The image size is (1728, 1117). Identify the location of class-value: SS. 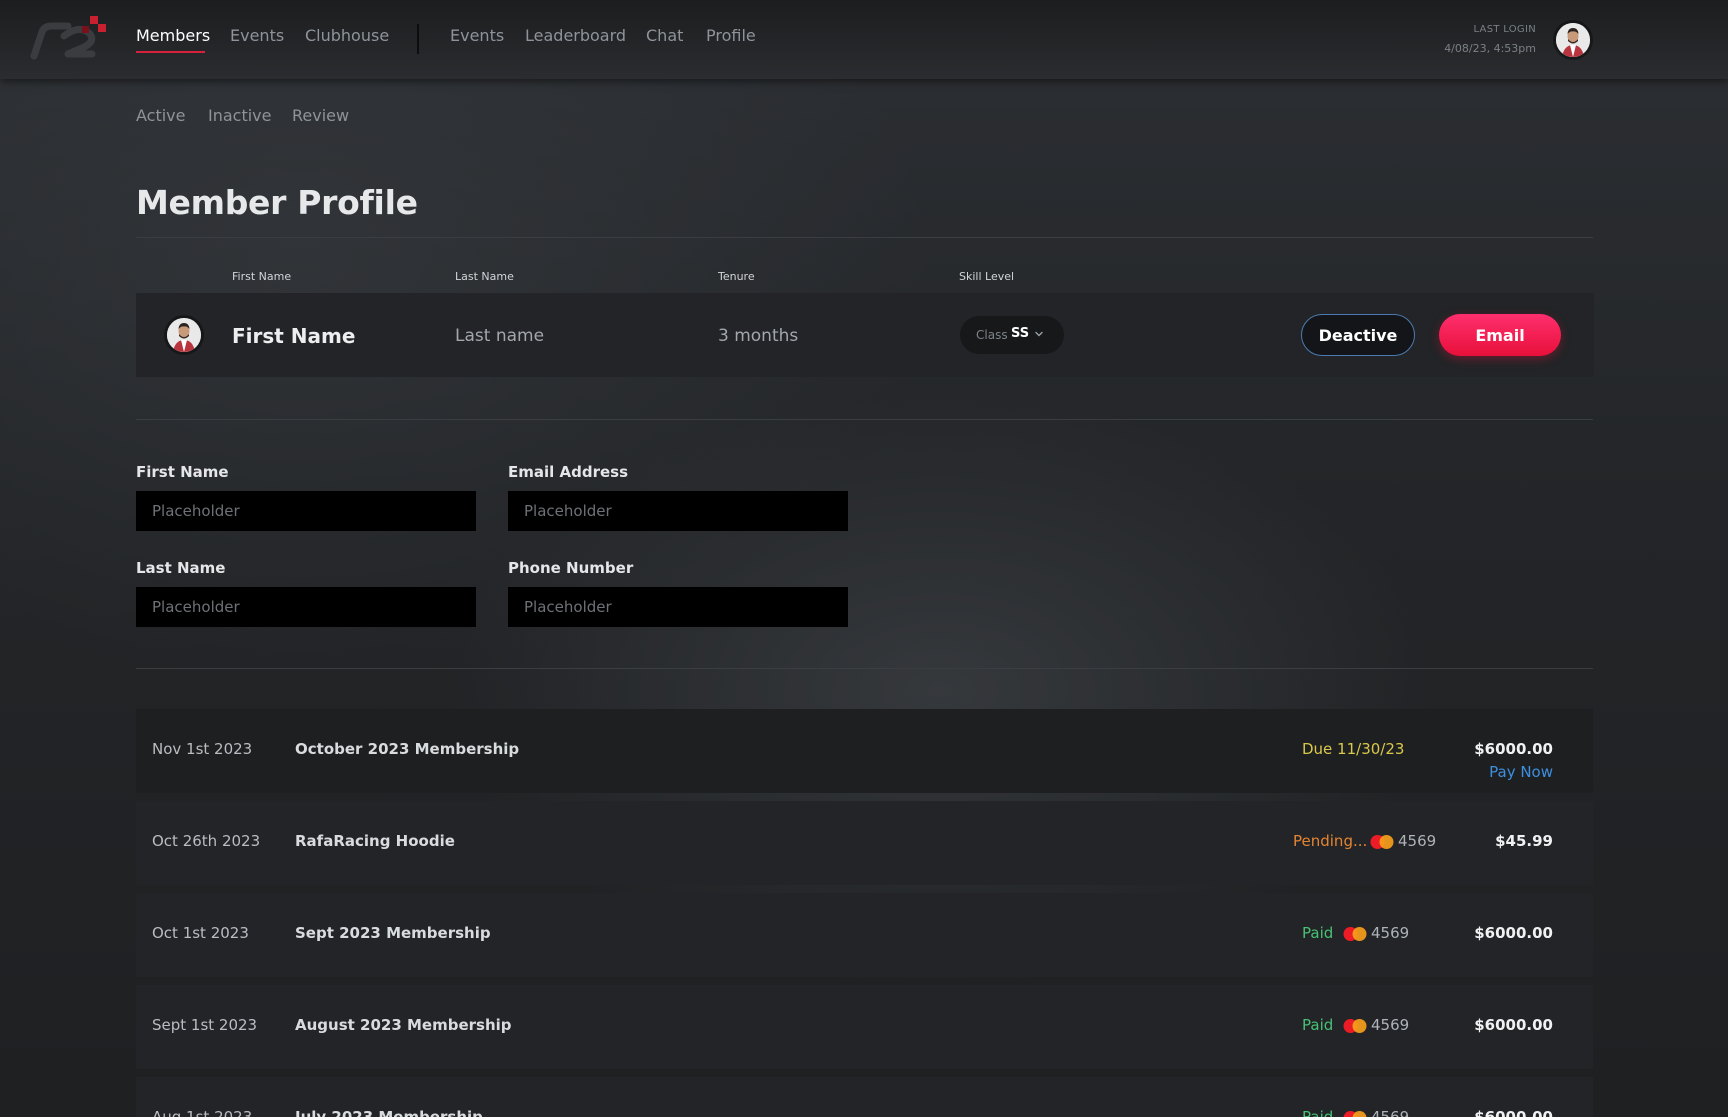
(1020, 333).